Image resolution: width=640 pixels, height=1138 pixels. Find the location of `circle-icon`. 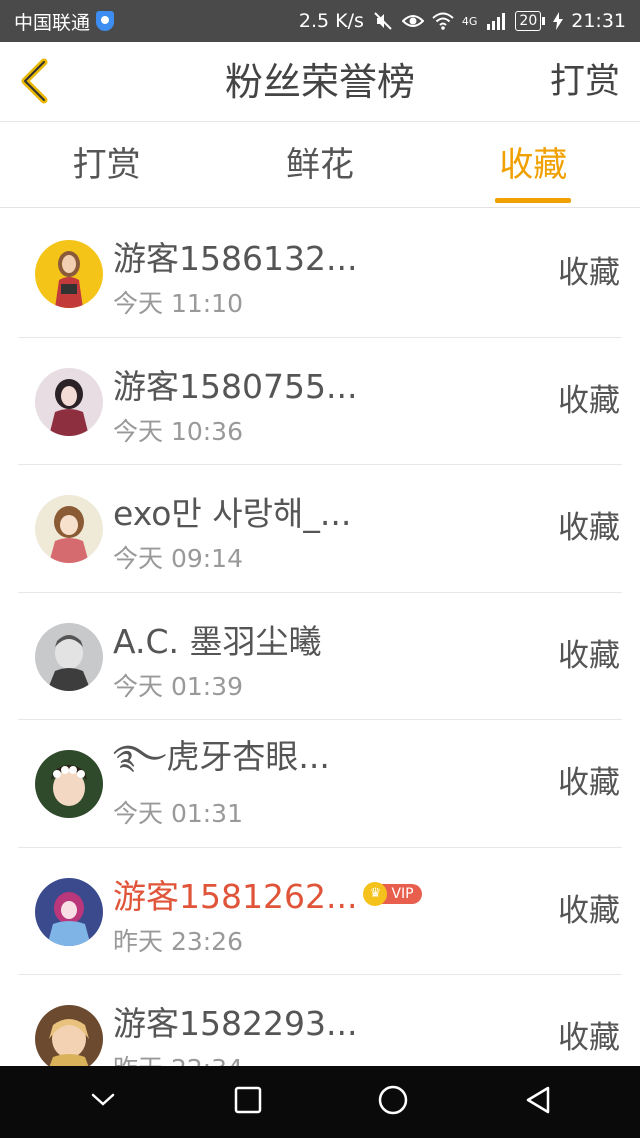

circle-icon is located at coordinates (393, 1102).